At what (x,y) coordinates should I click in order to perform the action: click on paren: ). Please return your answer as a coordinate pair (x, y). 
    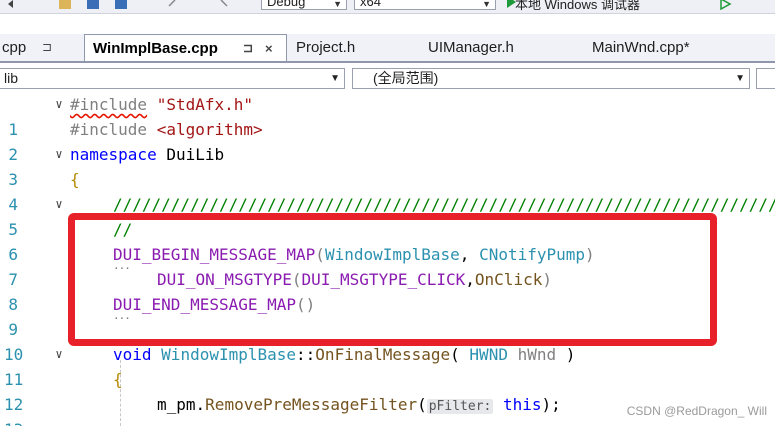
    Looking at the image, I should click on (570, 354).